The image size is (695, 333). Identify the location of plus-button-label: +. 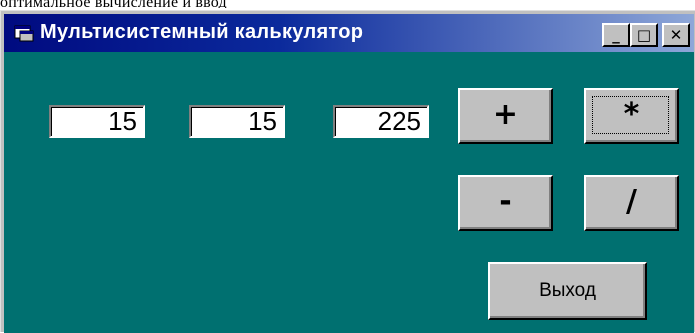
(505, 114).